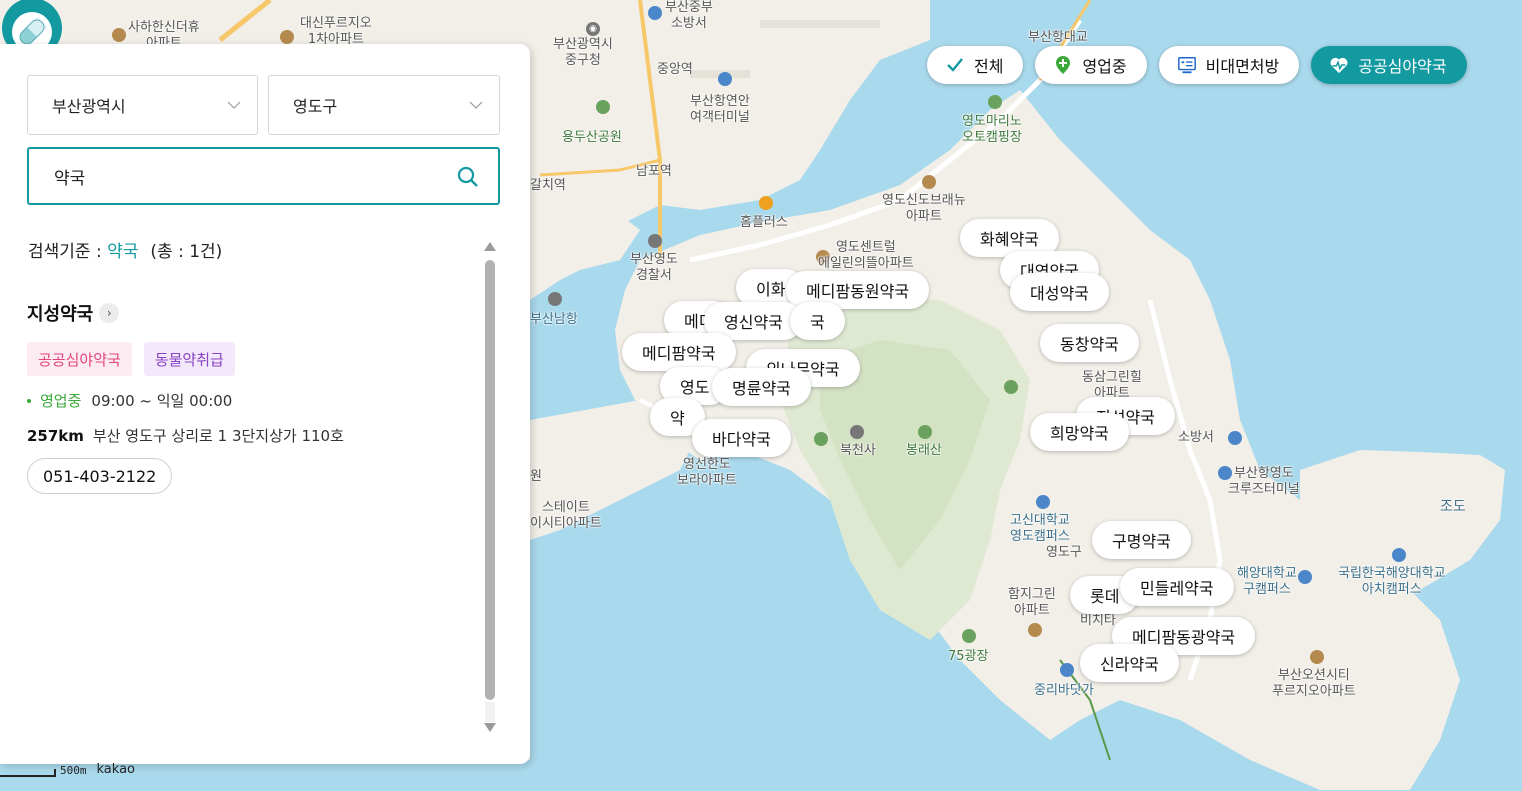 The height and width of the screenshot is (791, 1522). I want to click on address-line: 257km 부산 영도구 상리로 1 3단지상가 110호, so click(247, 435).